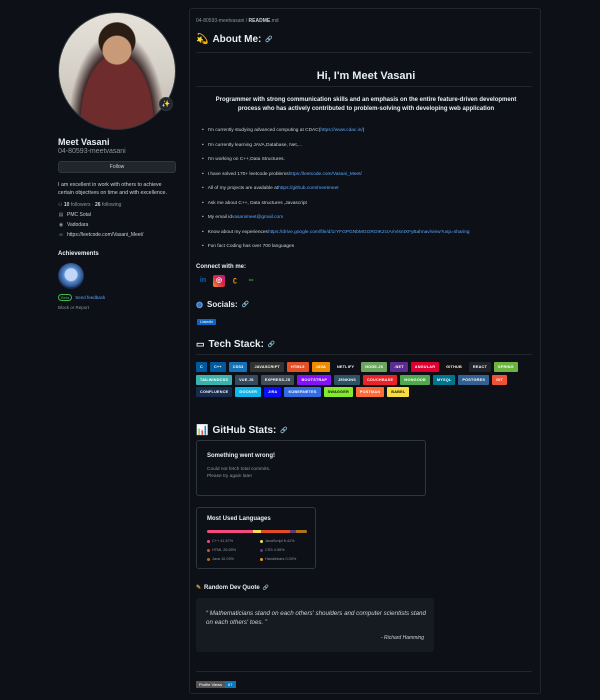 This screenshot has height=700, width=600. Describe the element at coordinates (90, 297) in the screenshot. I see `send-feedback-link: Send feedback` at that location.